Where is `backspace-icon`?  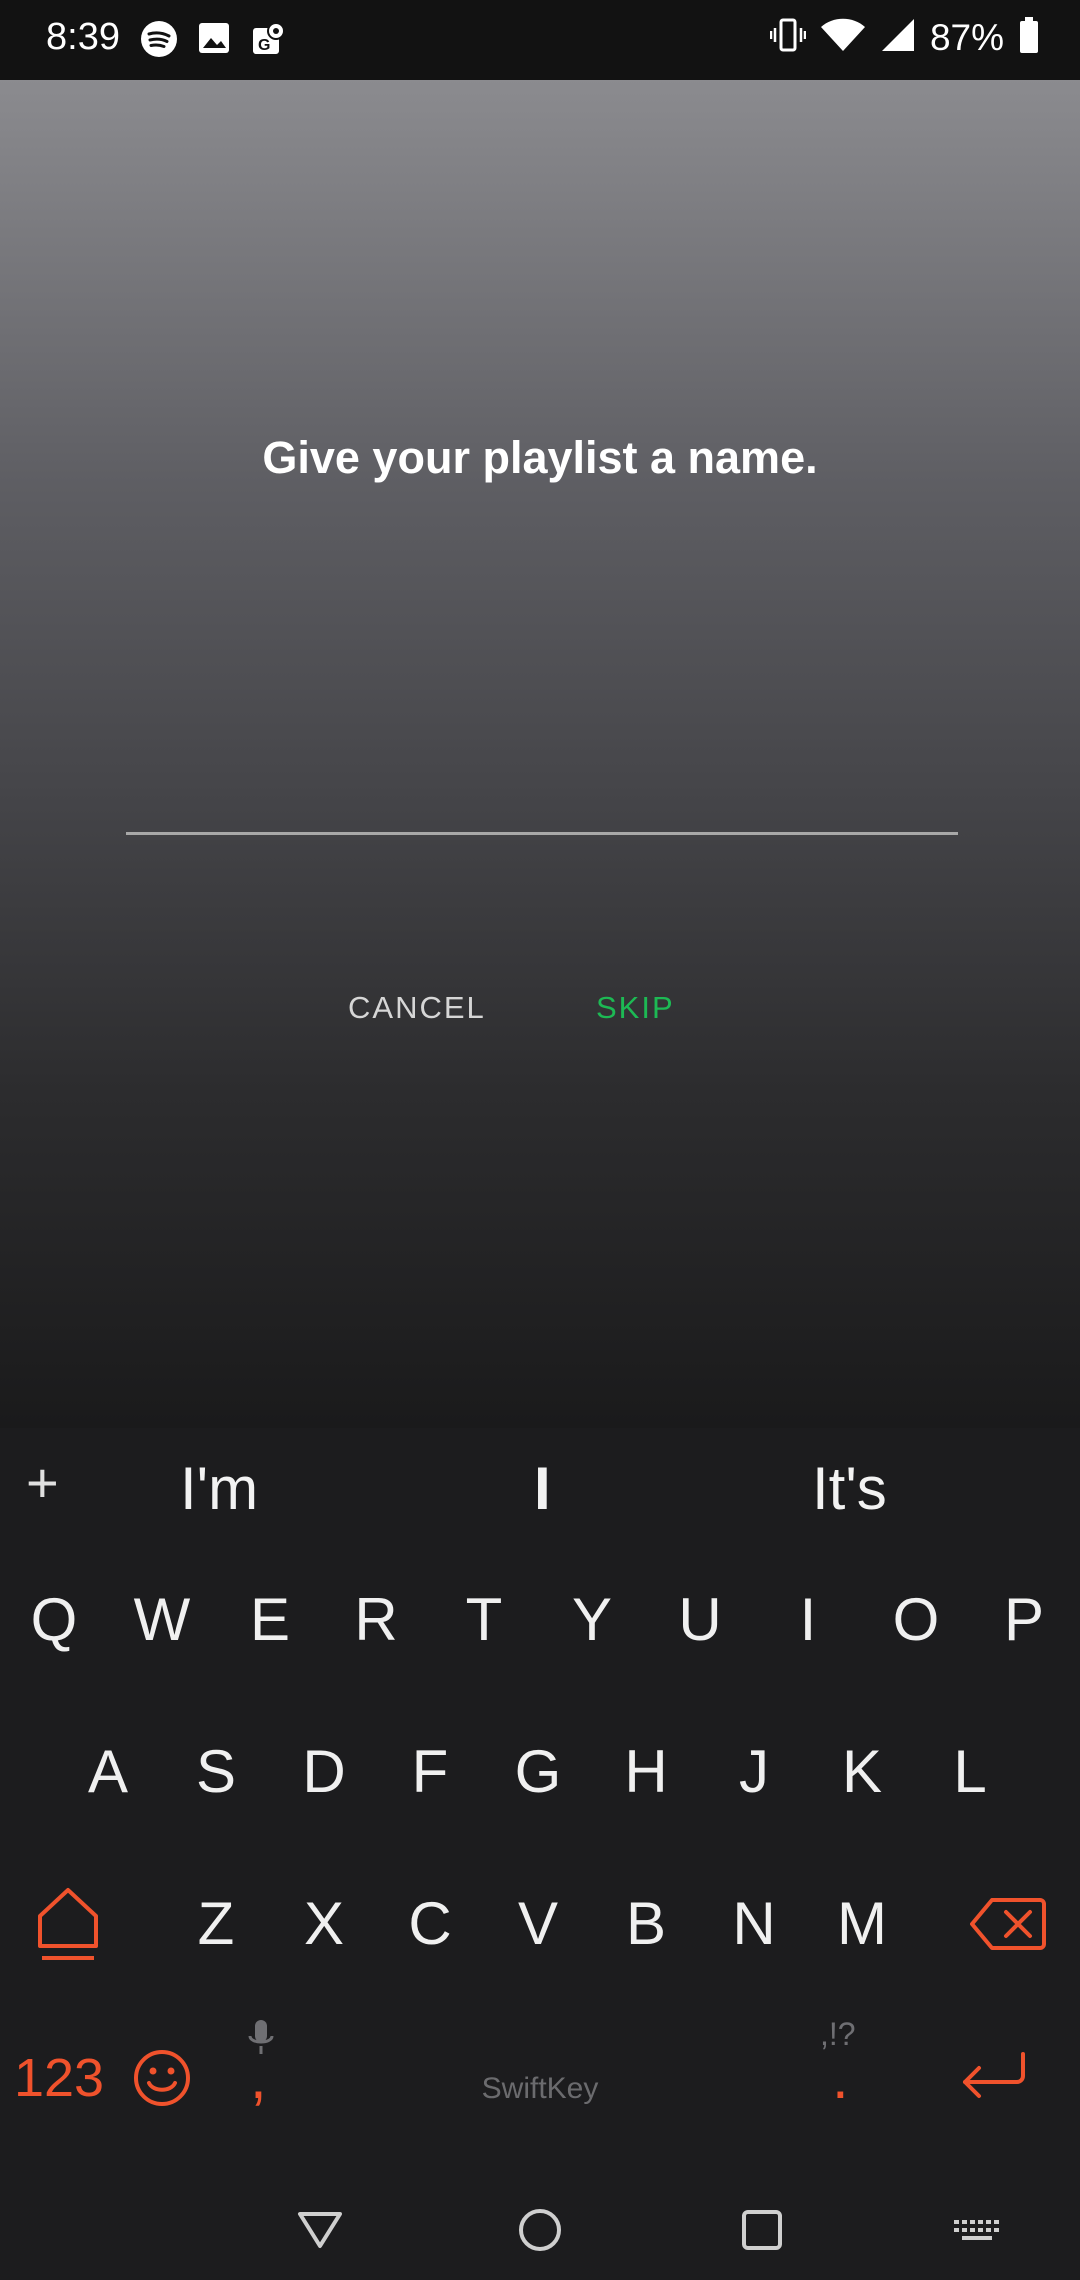
backspace-icon is located at coordinates (1008, 1924).